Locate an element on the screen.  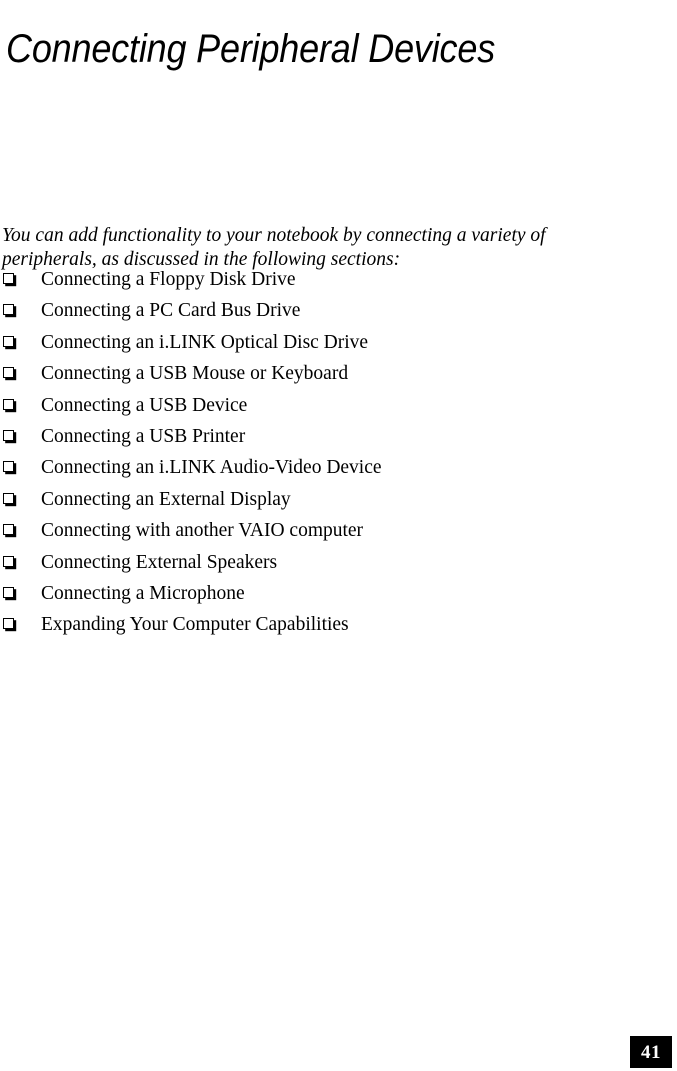
list-item: Connecting with another VAIO computer is located at coordinates (338, 530).